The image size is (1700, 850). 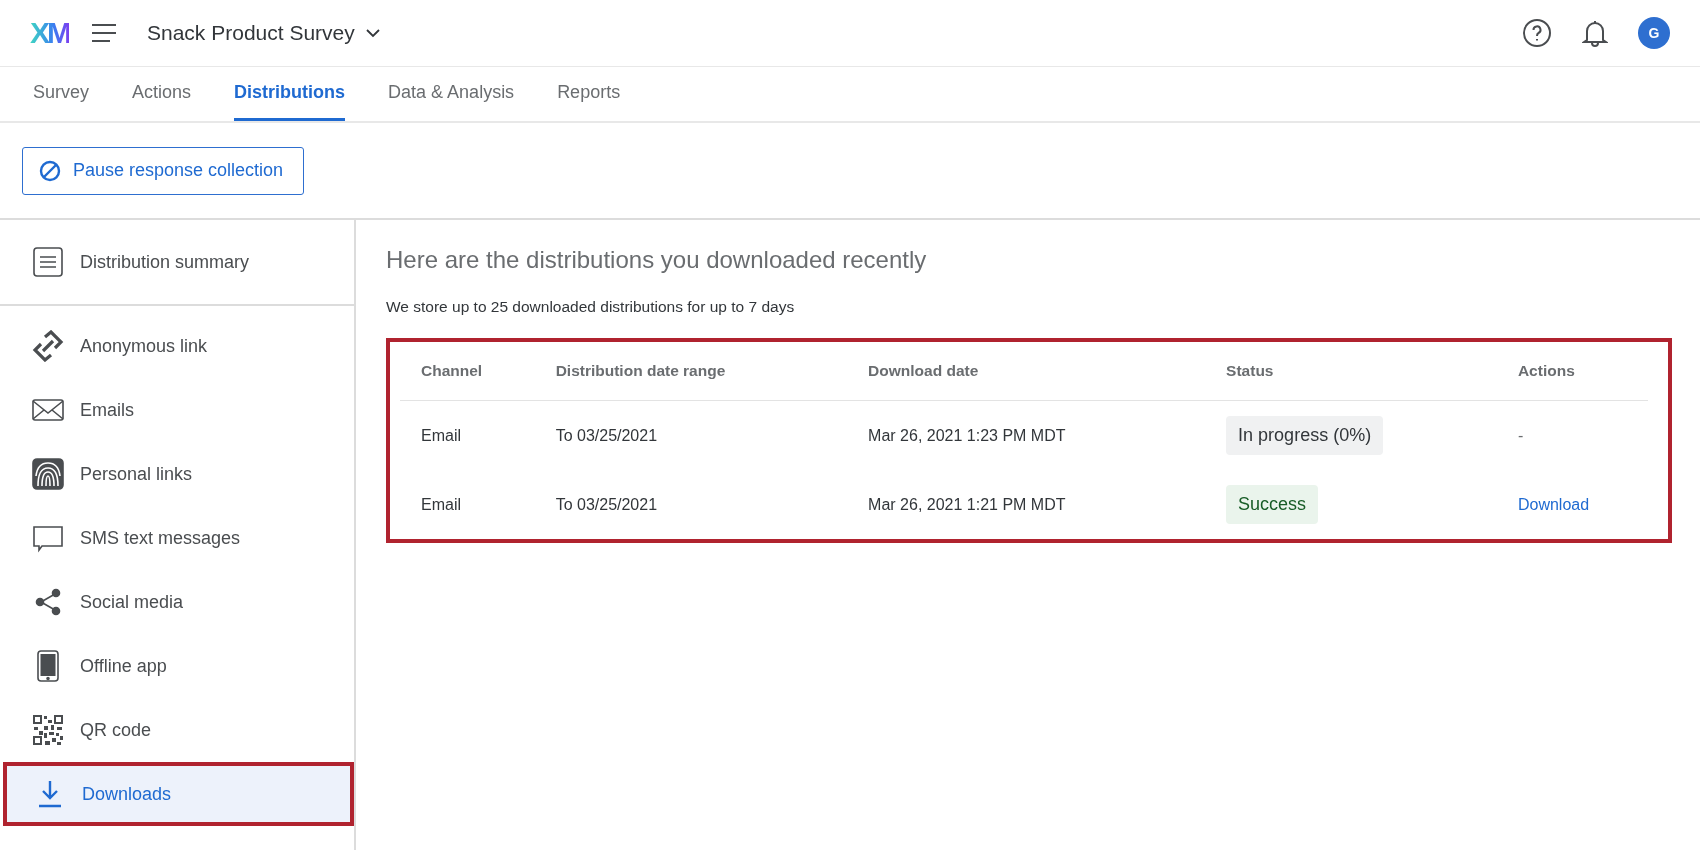 What do you see at coordinates (177, 730) in the screenshot?
I see `sidebar-item: QR code` at bounding box center [177, 730].